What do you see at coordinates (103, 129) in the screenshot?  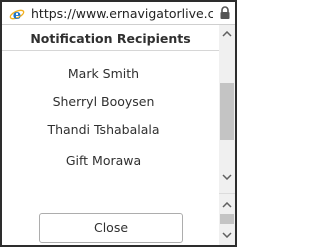 I see `recipient-item: Thandi Tshabalala` at bounding box center [103, 129].